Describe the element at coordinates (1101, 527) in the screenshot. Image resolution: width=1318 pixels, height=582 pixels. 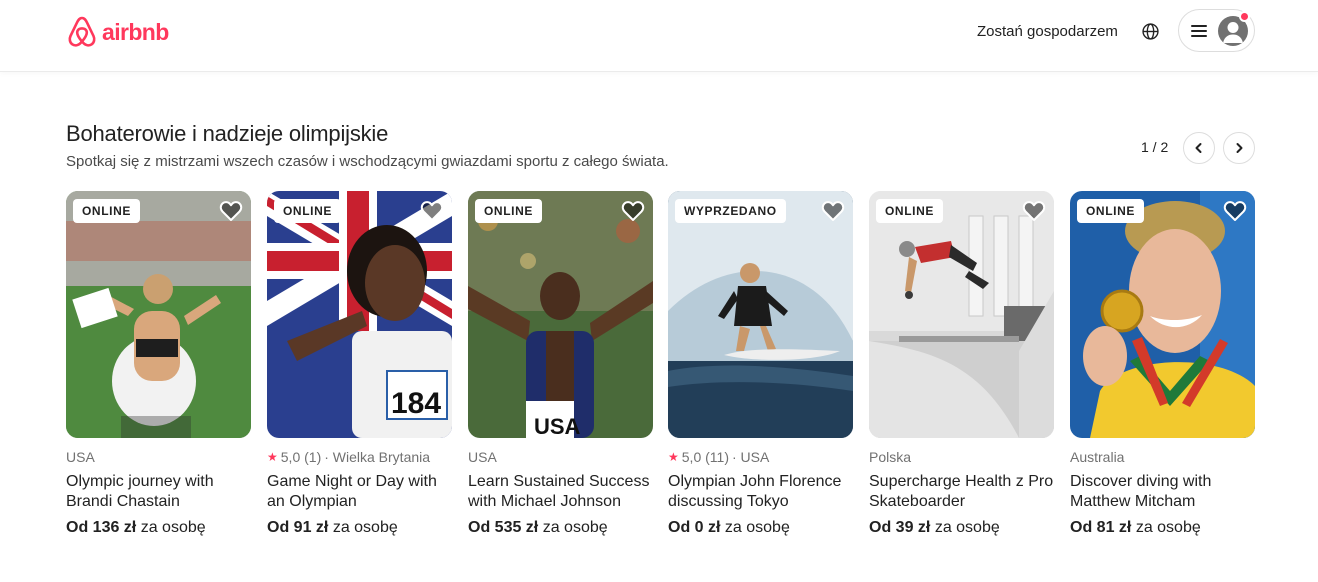
I see `card-price-amount: Od 81 zł` at that location.